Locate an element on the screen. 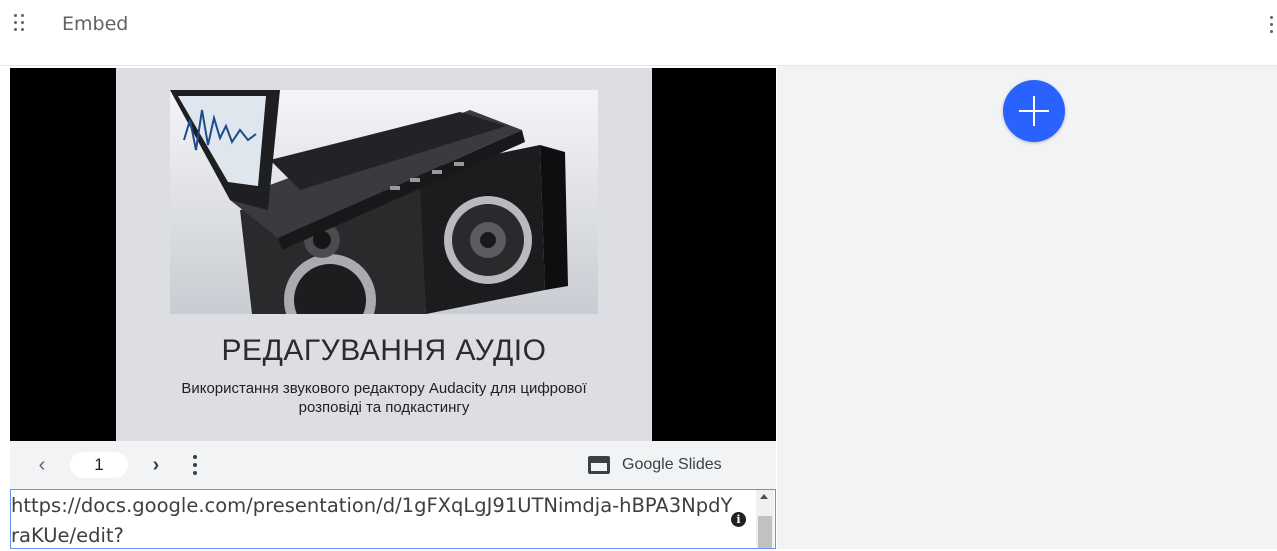 The width and height of the screenshot is (1277, 551). more-vert-icon is located at coordinates (195, 465).